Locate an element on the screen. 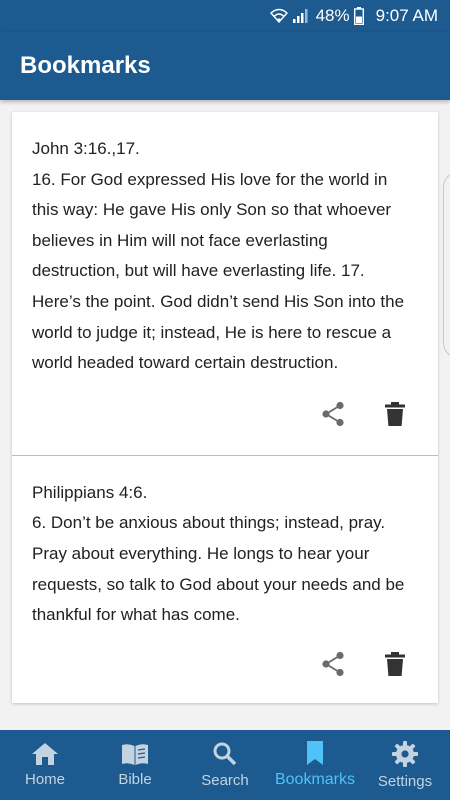  nav-bookmarks: Bookmarks is located at coordinates (315, 765).